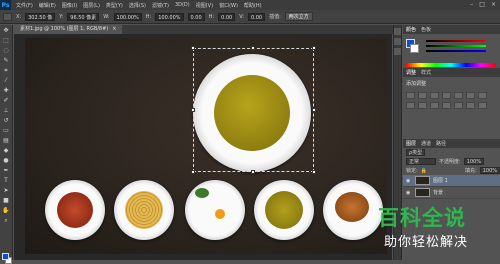 The width and height of the screenshot is (500, 264). Describe the element at coordinates (397, 41) in the screenshot. I see `properties-panel-icon` at that location.